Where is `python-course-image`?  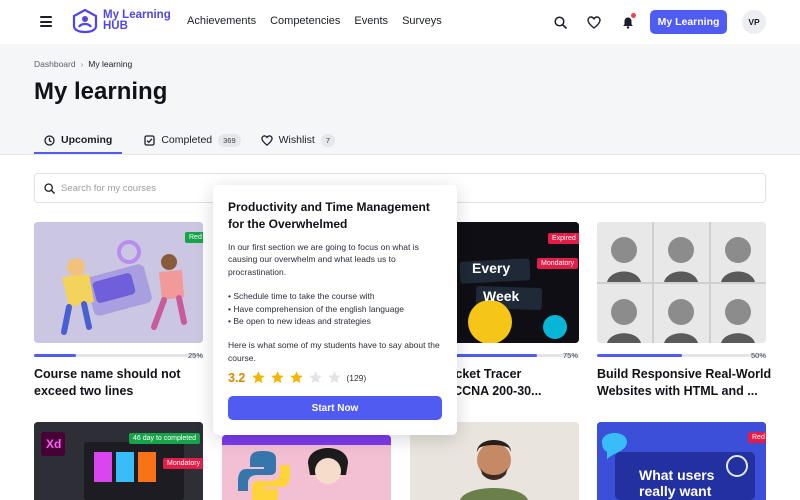 python-course-image is located at coordinates (306, 467).